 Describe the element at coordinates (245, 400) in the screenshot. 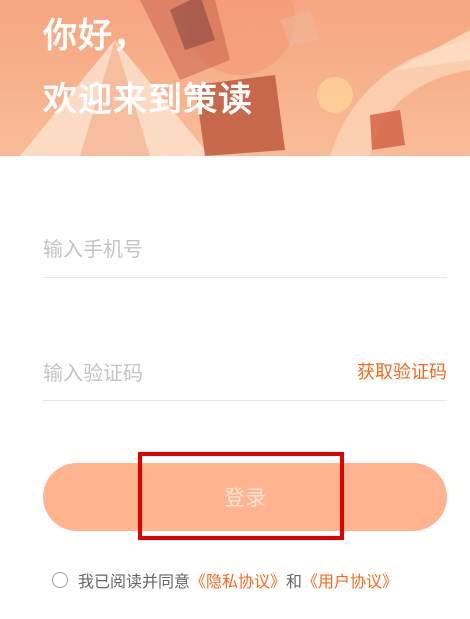

I see `code-underline` at that location.